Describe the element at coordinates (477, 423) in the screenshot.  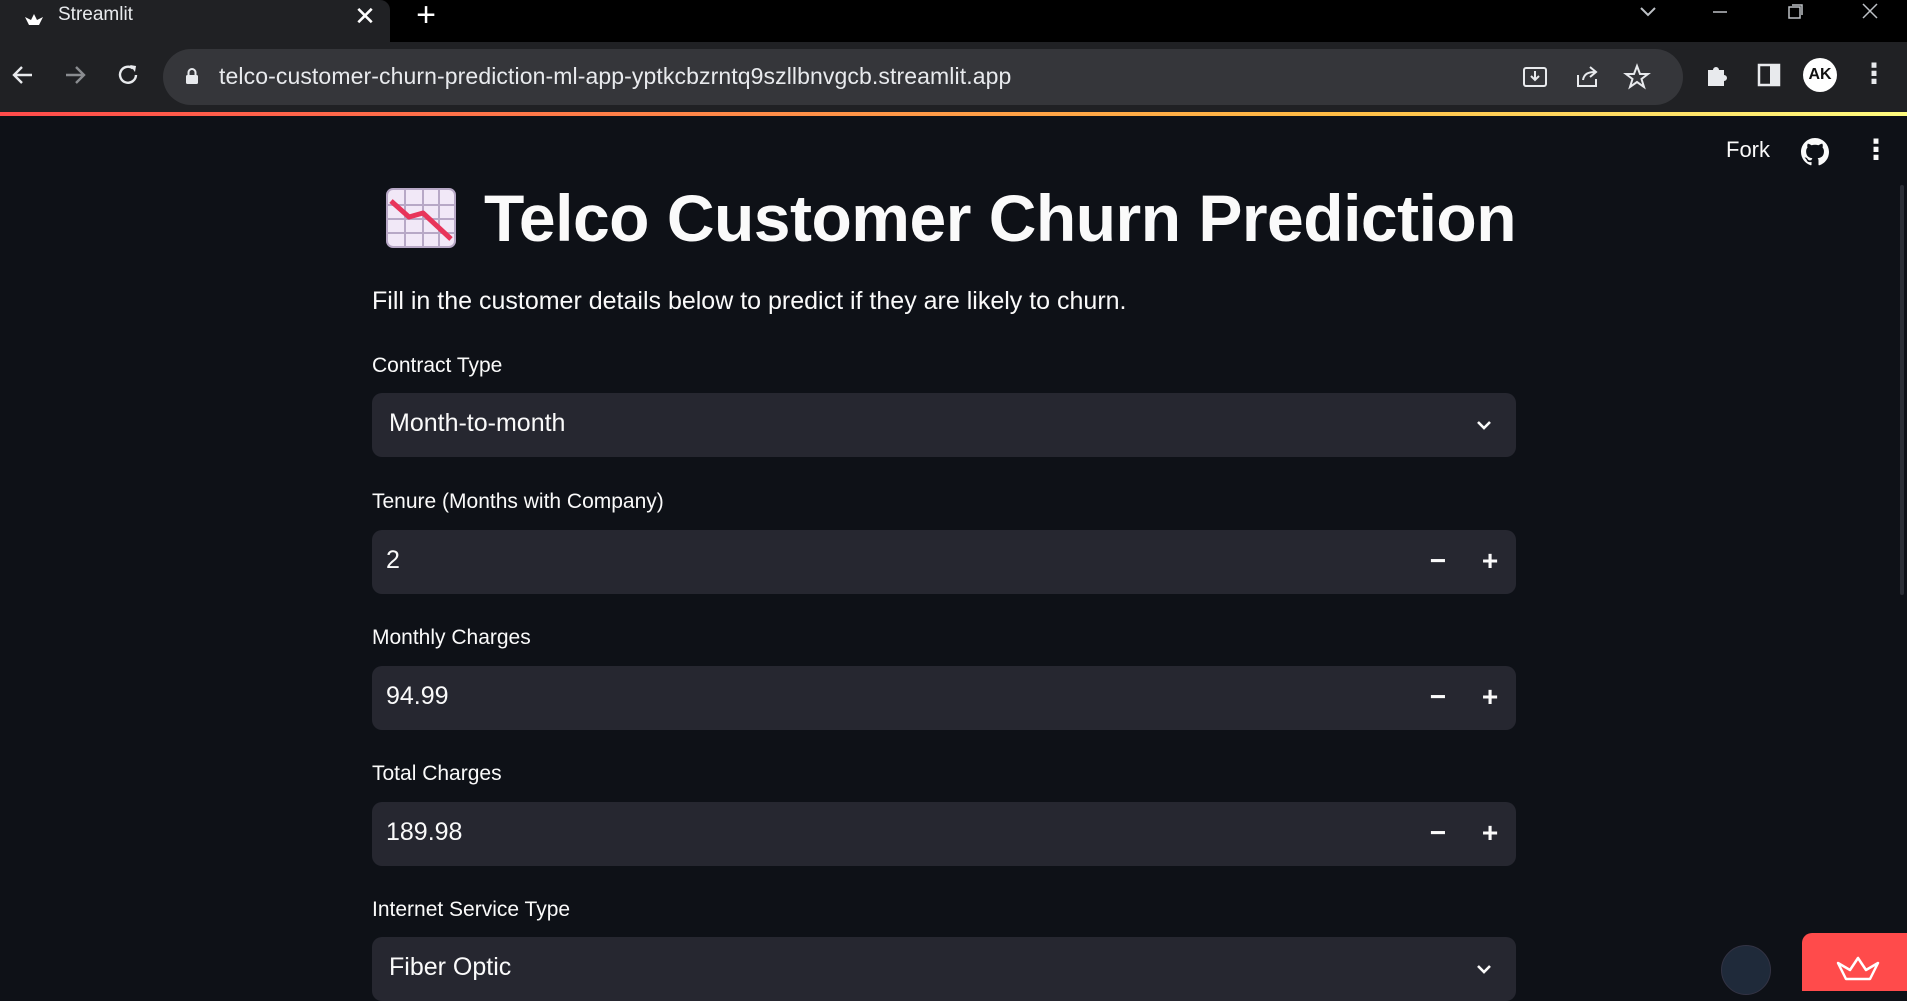
I see `contract-type-value: Month-to-month` at that location.